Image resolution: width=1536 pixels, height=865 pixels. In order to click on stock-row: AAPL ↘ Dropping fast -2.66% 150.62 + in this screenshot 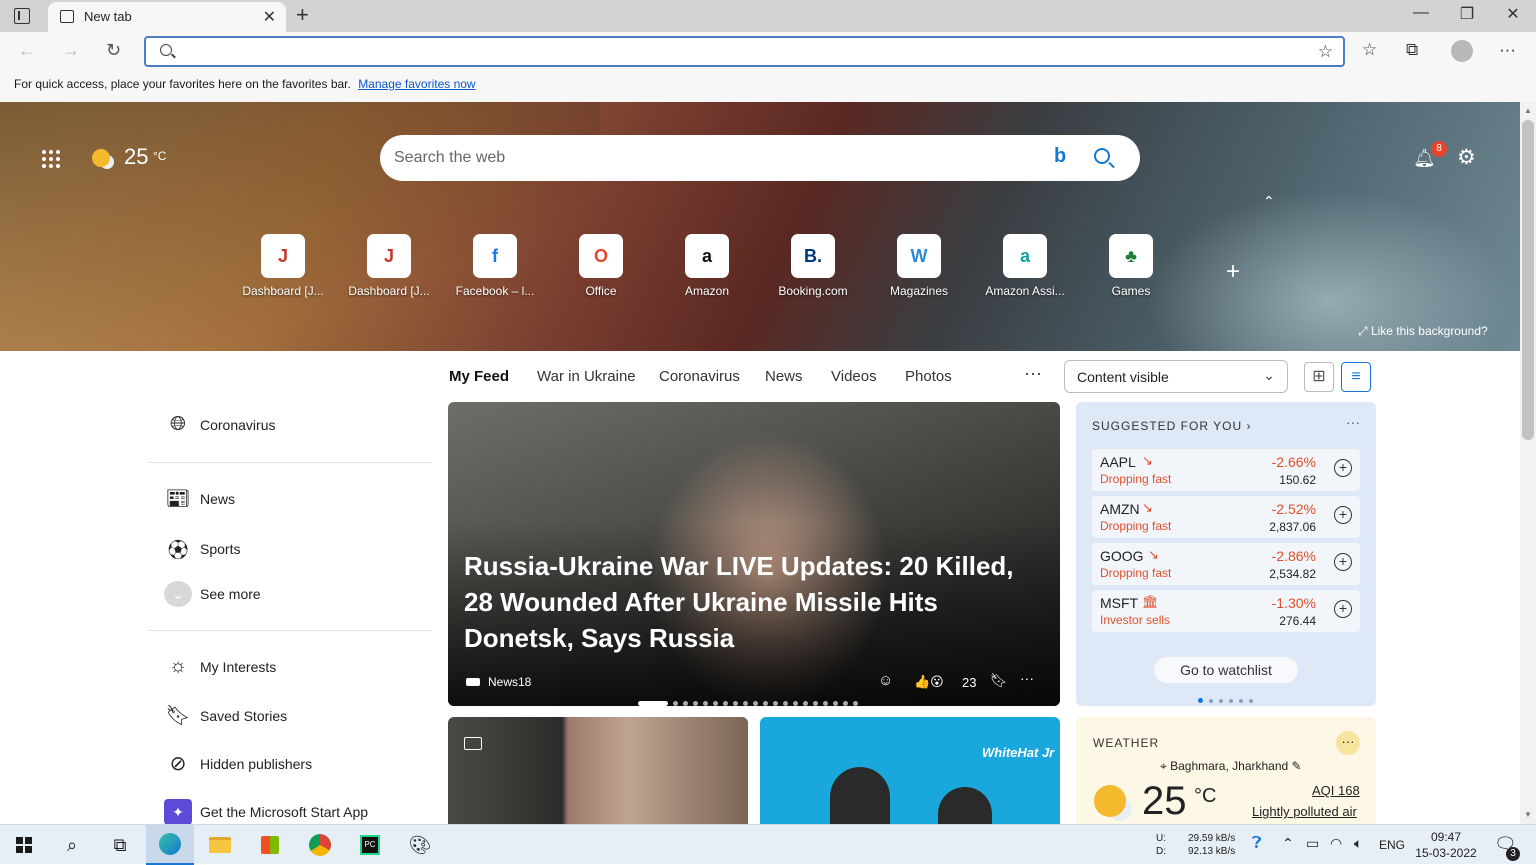, I will do `click(1226, 470)`.